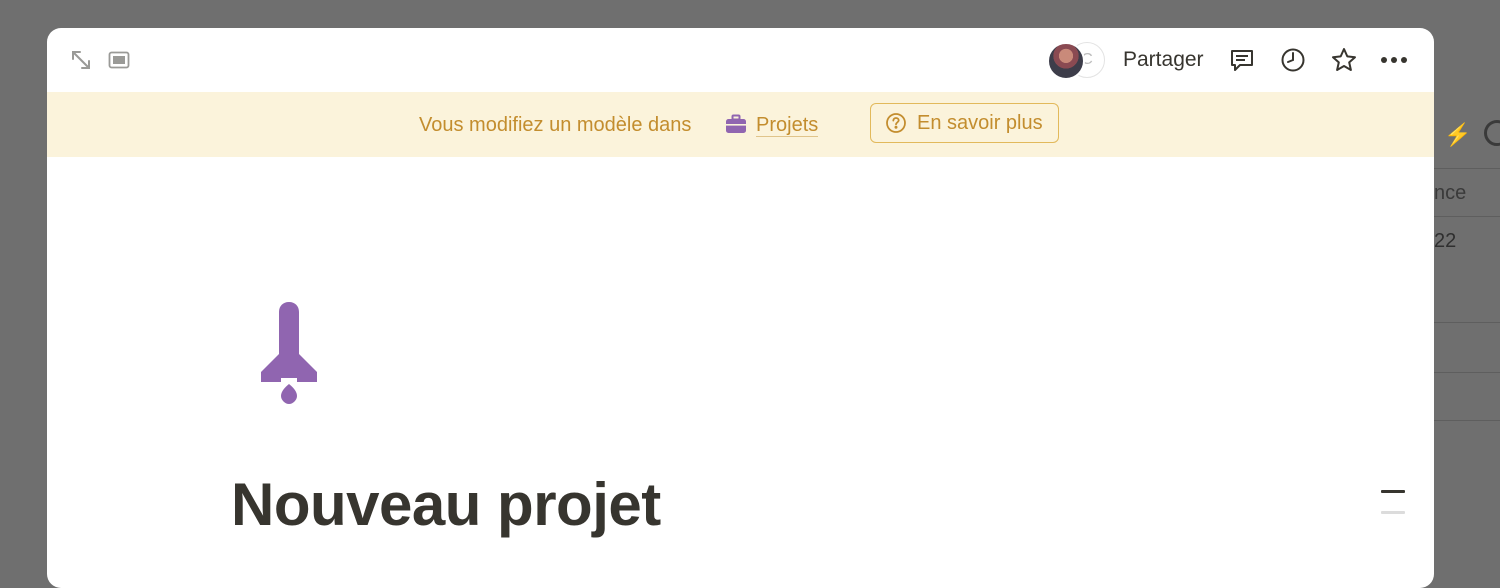 This screenshot has height=588, width=1500. What do you see at coordinates (1066, 61) in the screenshot?
I see `avatar` at bounding box center [1066, 61].